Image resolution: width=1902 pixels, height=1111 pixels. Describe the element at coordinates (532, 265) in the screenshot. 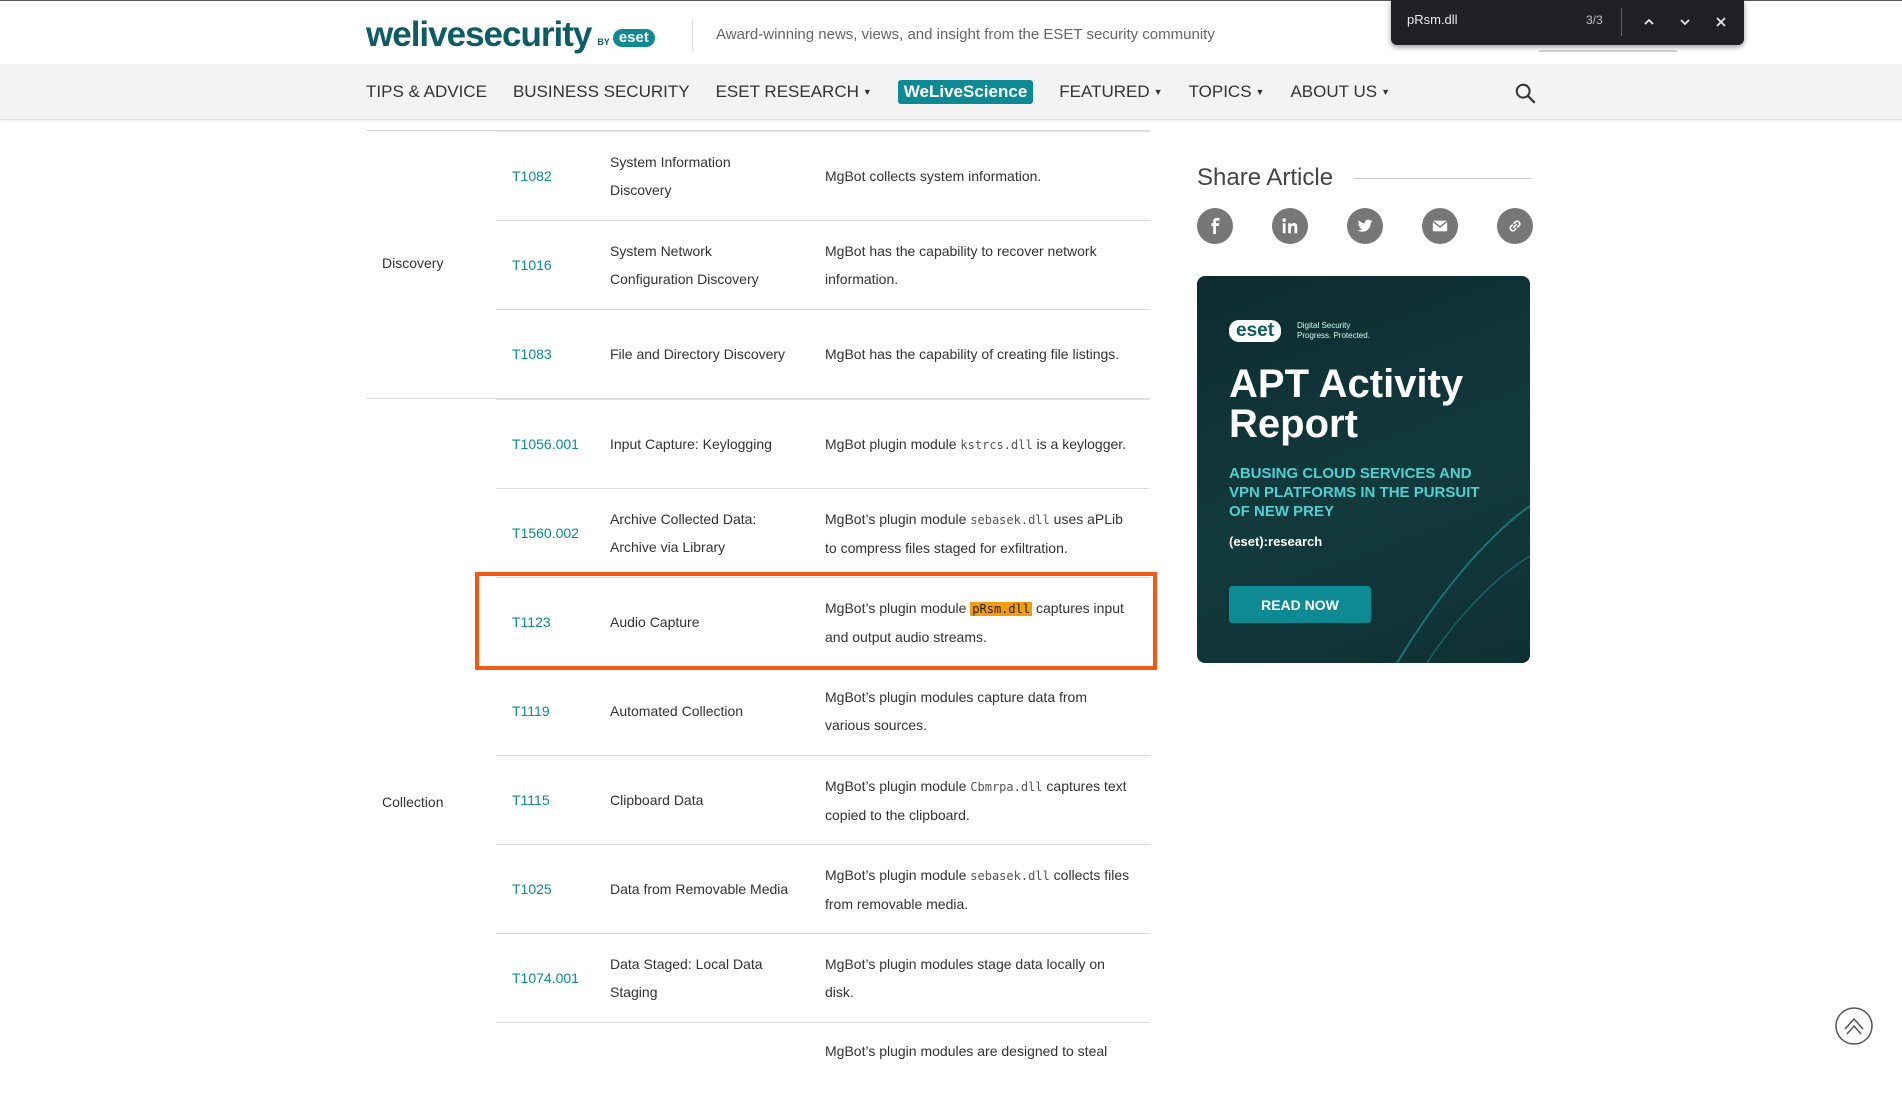

I see `technique-id-link: T1016` at that location.